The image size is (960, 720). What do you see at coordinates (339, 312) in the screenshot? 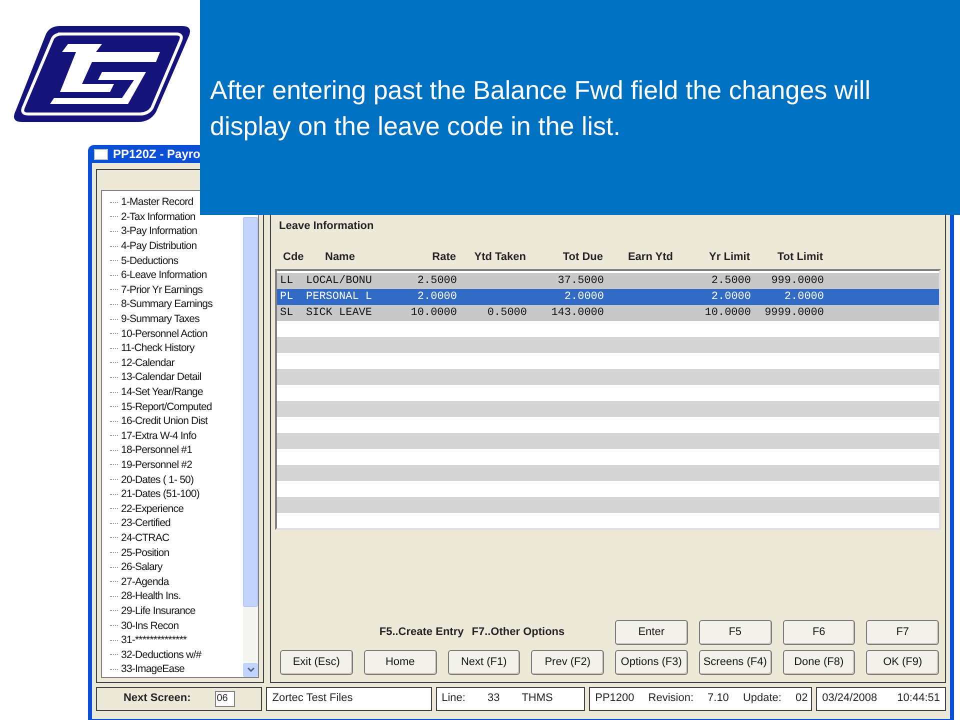
I see `table-cell: SICK LEAVE` at bounding box center [339, 312].